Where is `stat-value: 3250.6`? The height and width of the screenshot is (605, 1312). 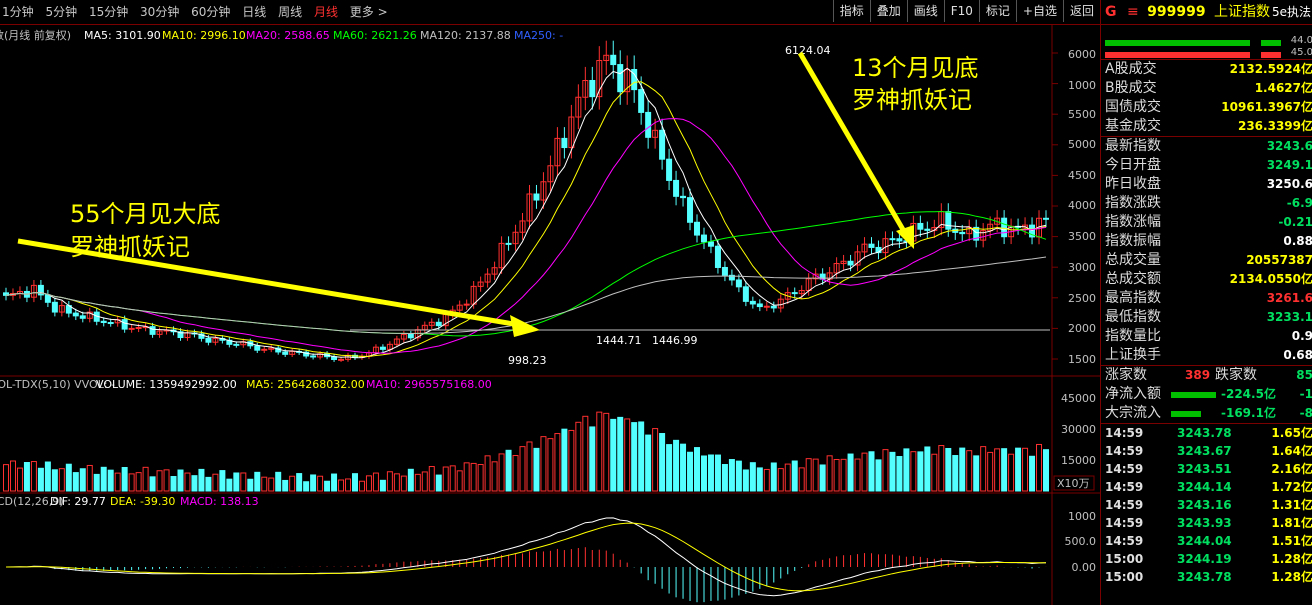
stat-value: 3250.6 is located at coordinates (1289, 184).